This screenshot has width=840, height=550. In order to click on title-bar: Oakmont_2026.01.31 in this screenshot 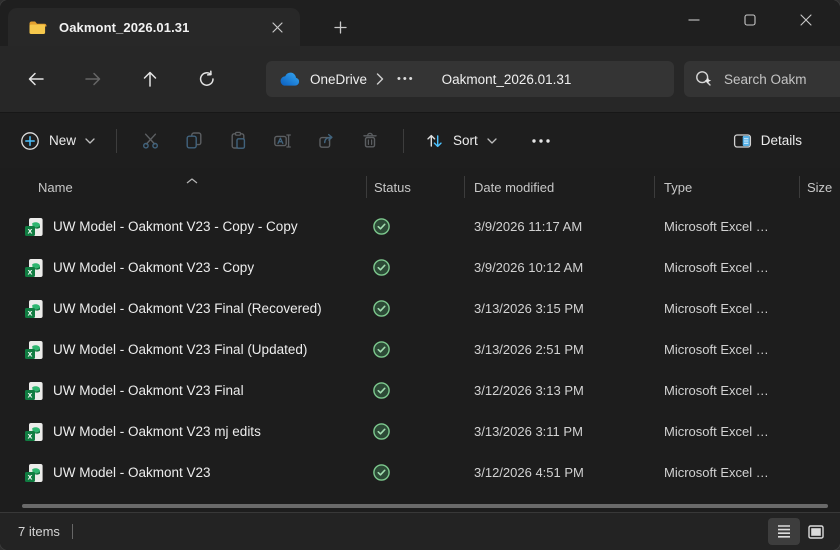, I will do `click(420, 23)`.